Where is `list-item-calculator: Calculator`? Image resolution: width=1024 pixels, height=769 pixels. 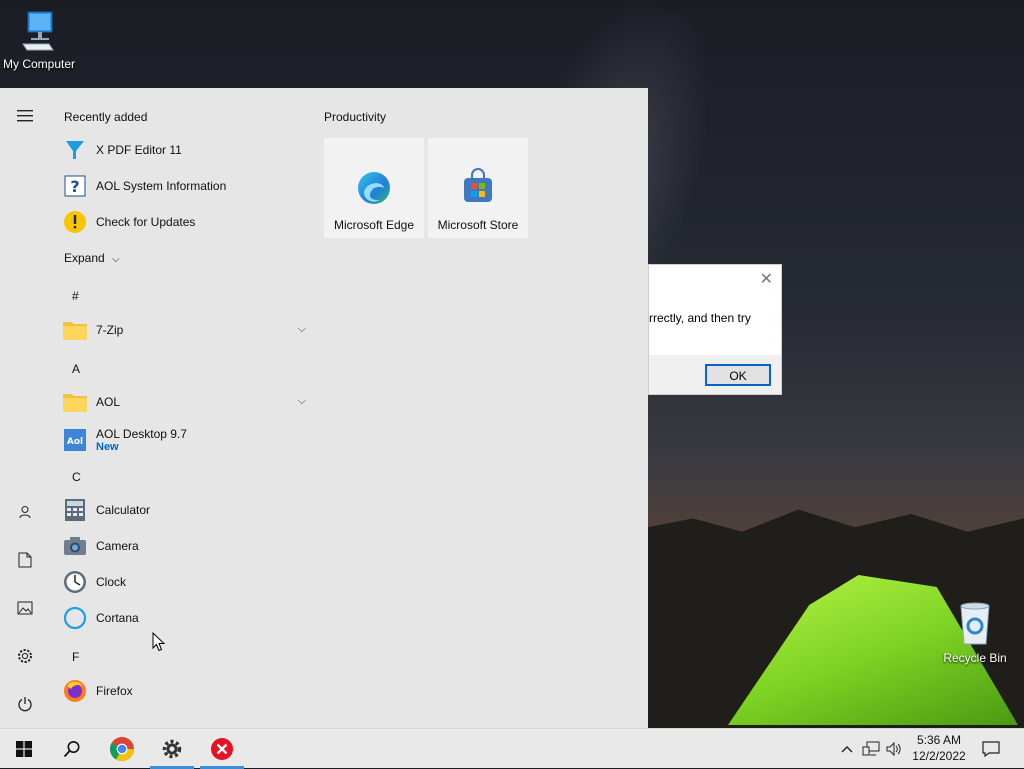
list-item-calculator: Calculator is located at coordinates (186, 510).